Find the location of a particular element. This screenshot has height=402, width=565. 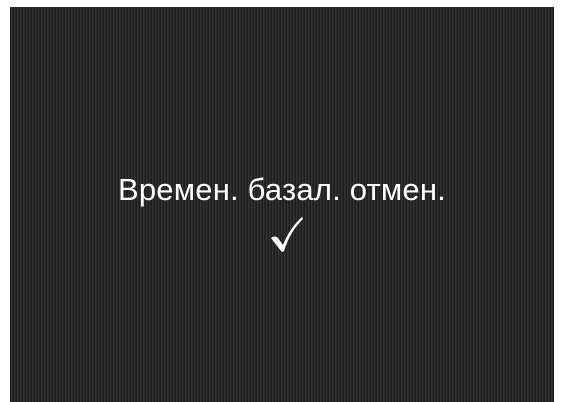

status-message: Времен. базал. отмен. is located at coordinates (281, 189).